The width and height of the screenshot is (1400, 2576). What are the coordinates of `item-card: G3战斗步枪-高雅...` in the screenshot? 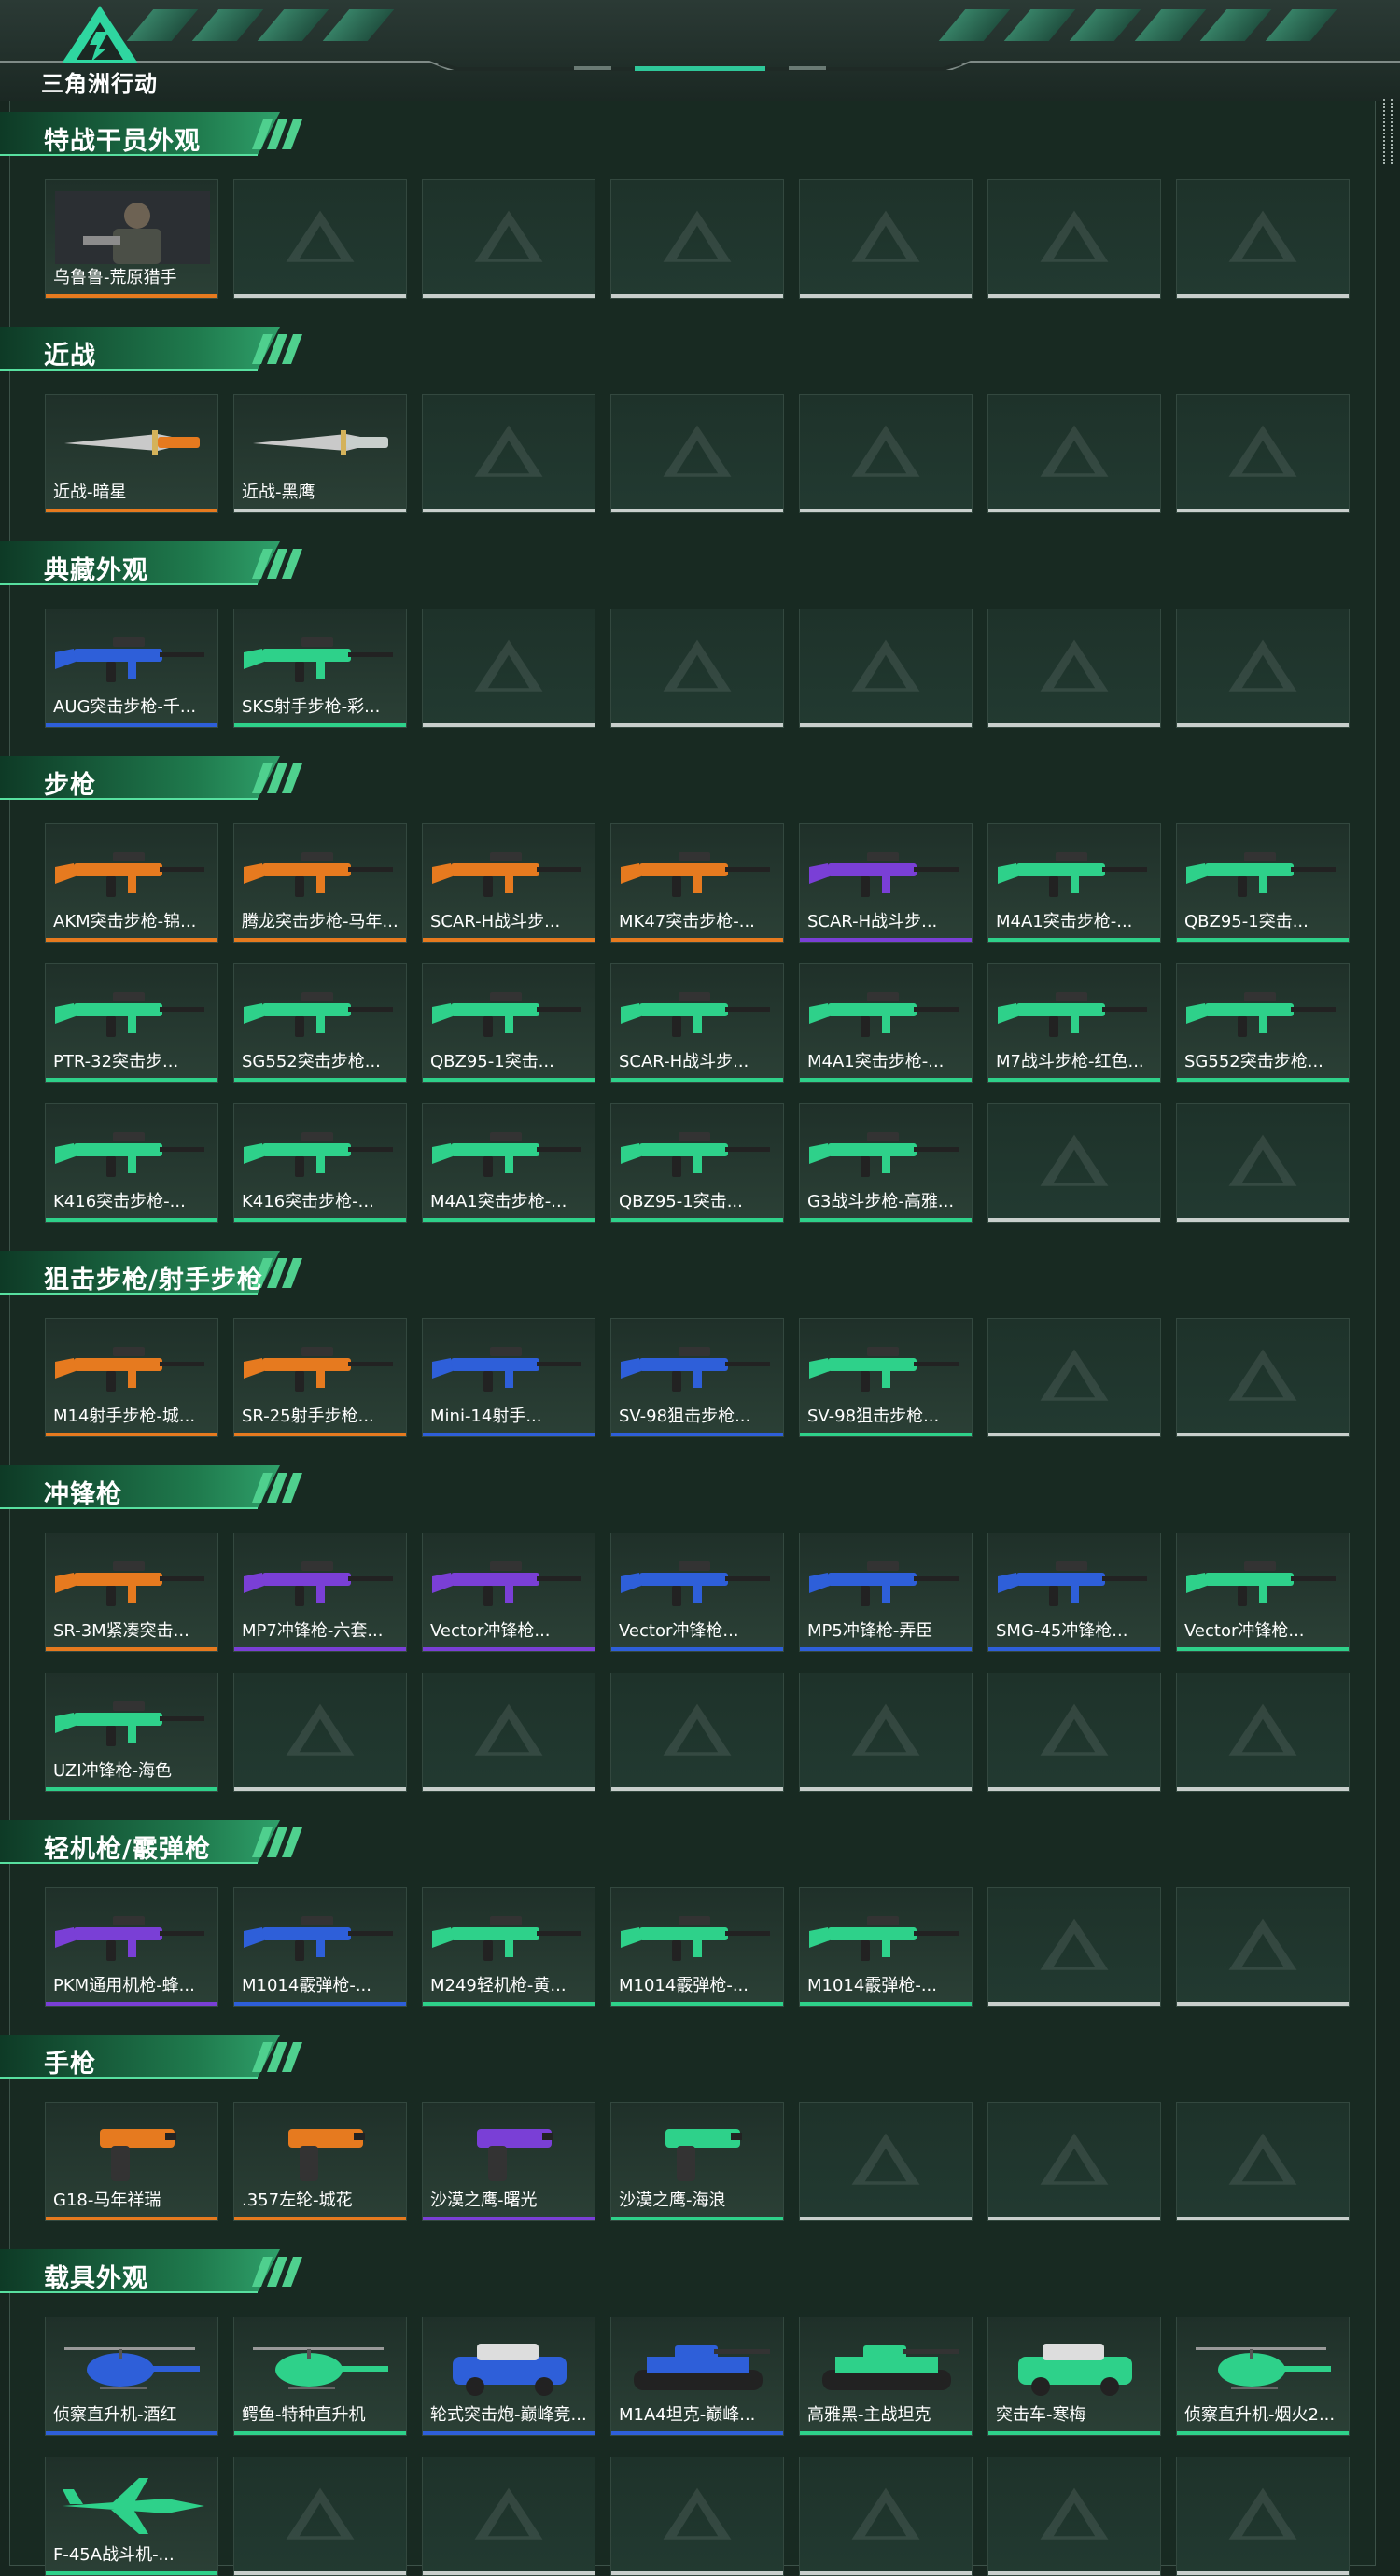 It's located at (886, 1163).